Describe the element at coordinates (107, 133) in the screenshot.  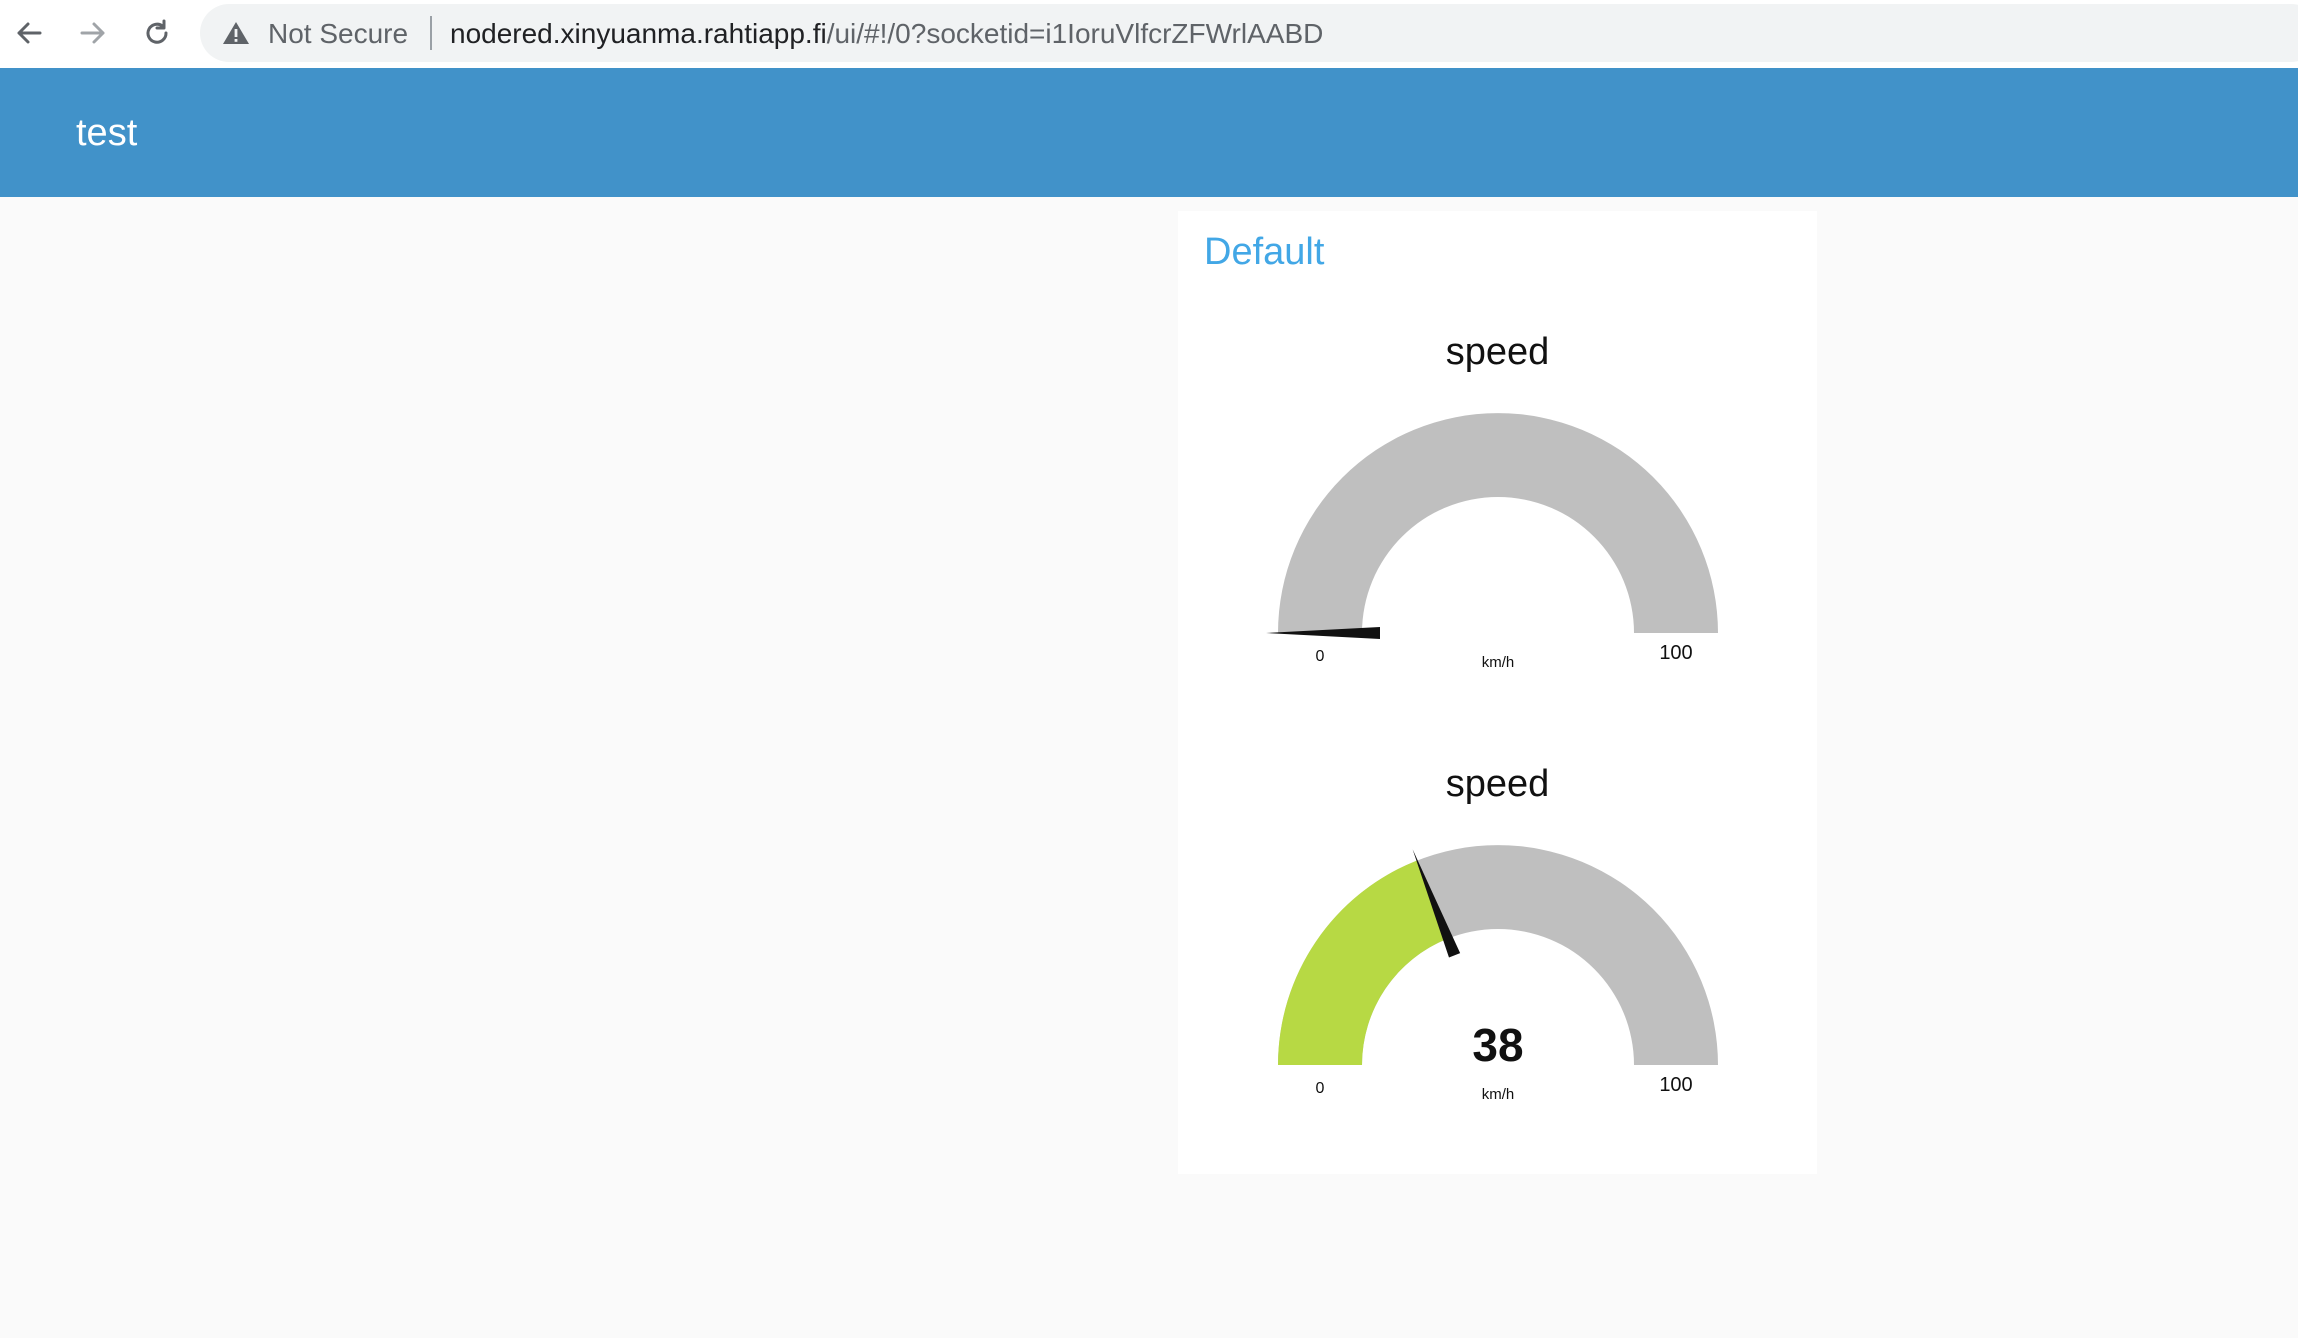
I see `page-title: test` at that location.